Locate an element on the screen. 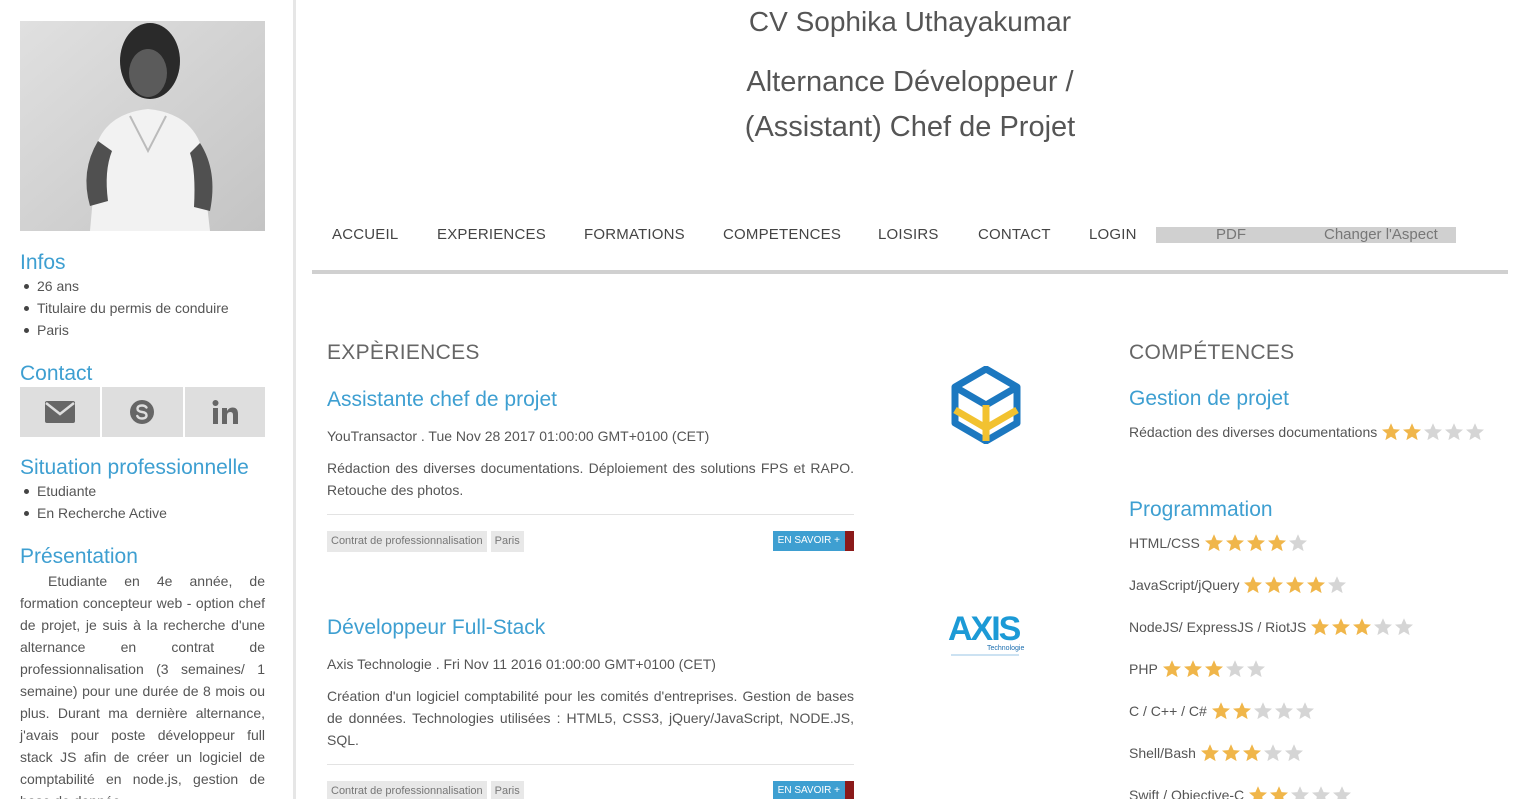 The width and height of the screenshot is (1516, 799). job-title-line2: (Assistant) Chef de Projet is located at coordinates (910, 127).